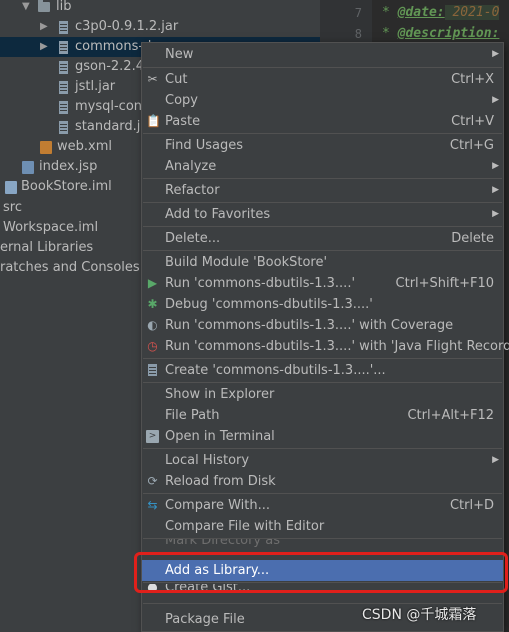 This screenshot has height=632, width=509. Describe the element at coordinates (152, 283) in the screenshot. I see `run-icon: ▶` at that location.